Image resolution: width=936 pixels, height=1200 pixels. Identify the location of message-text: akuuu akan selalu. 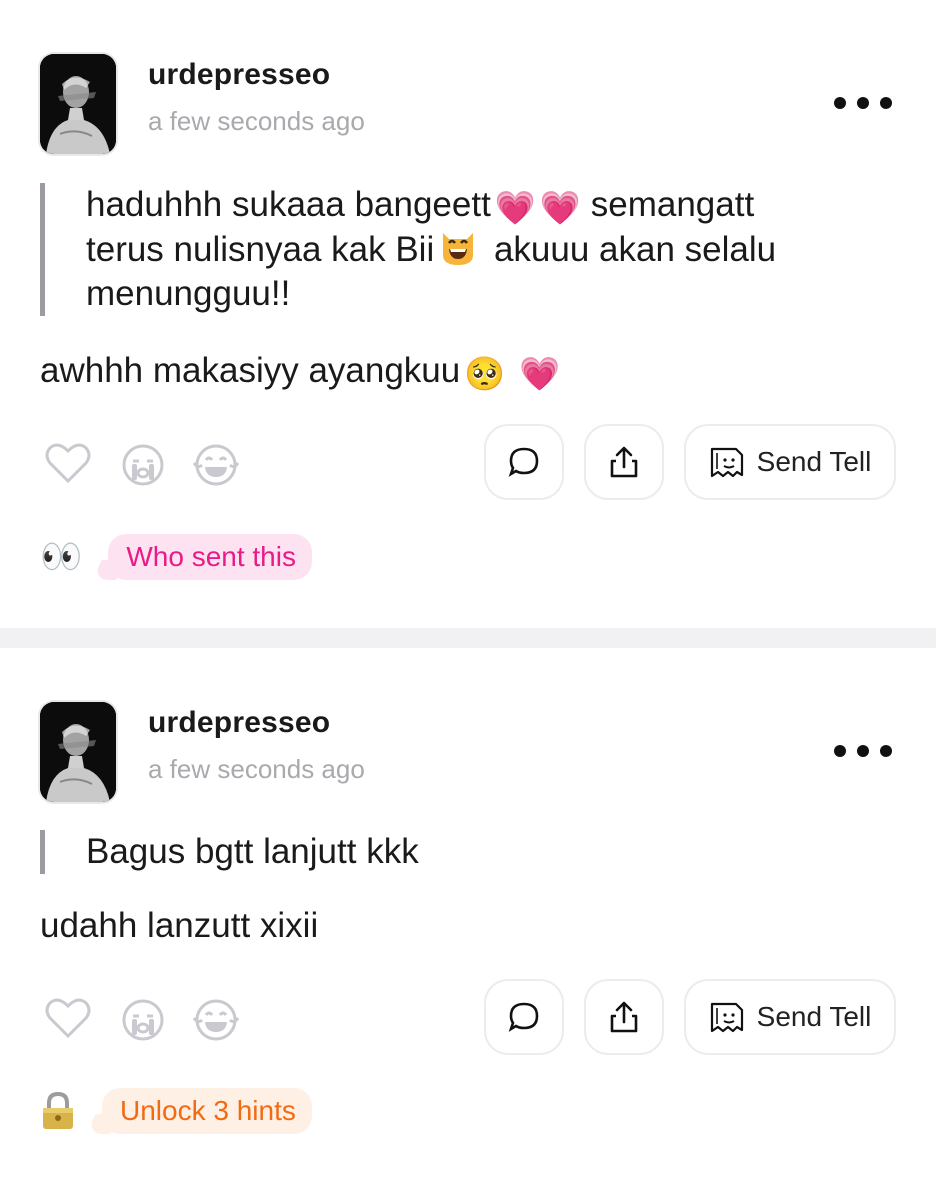
(635, 249).